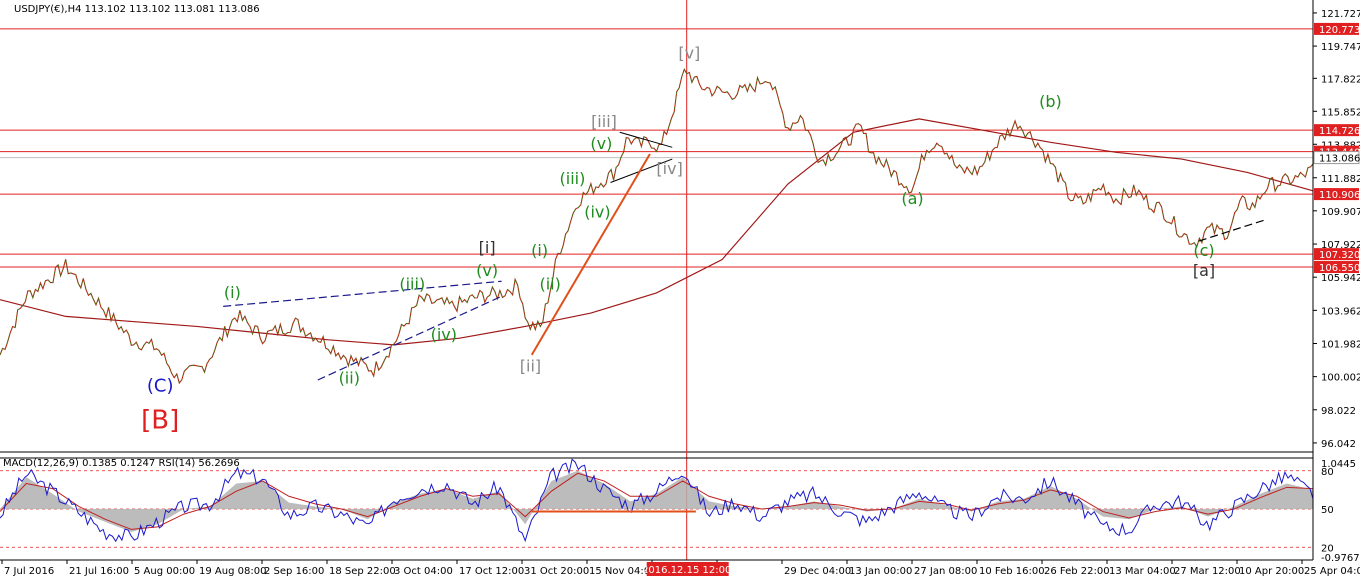  I want to click on wave-label: [B], so click(160, 421).